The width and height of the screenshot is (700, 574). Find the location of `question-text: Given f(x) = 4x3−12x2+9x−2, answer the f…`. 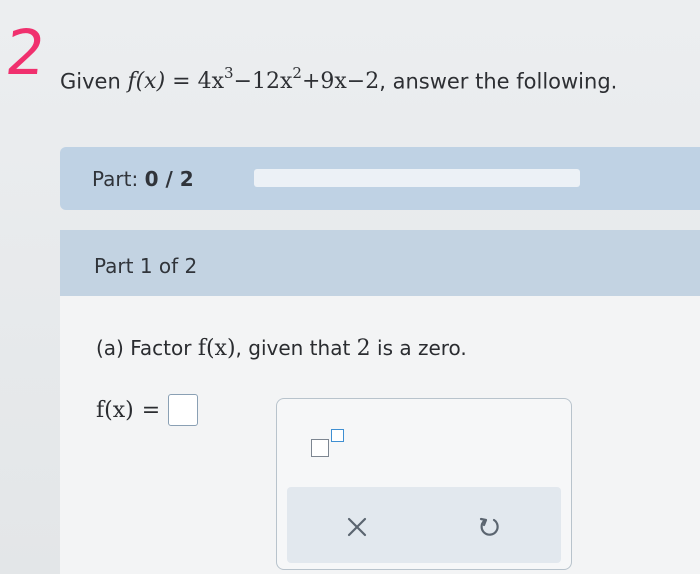

question-text: Given f(x) = 4x3−12x2+9x−2, answer the f… is located at coordinates (380, 79).